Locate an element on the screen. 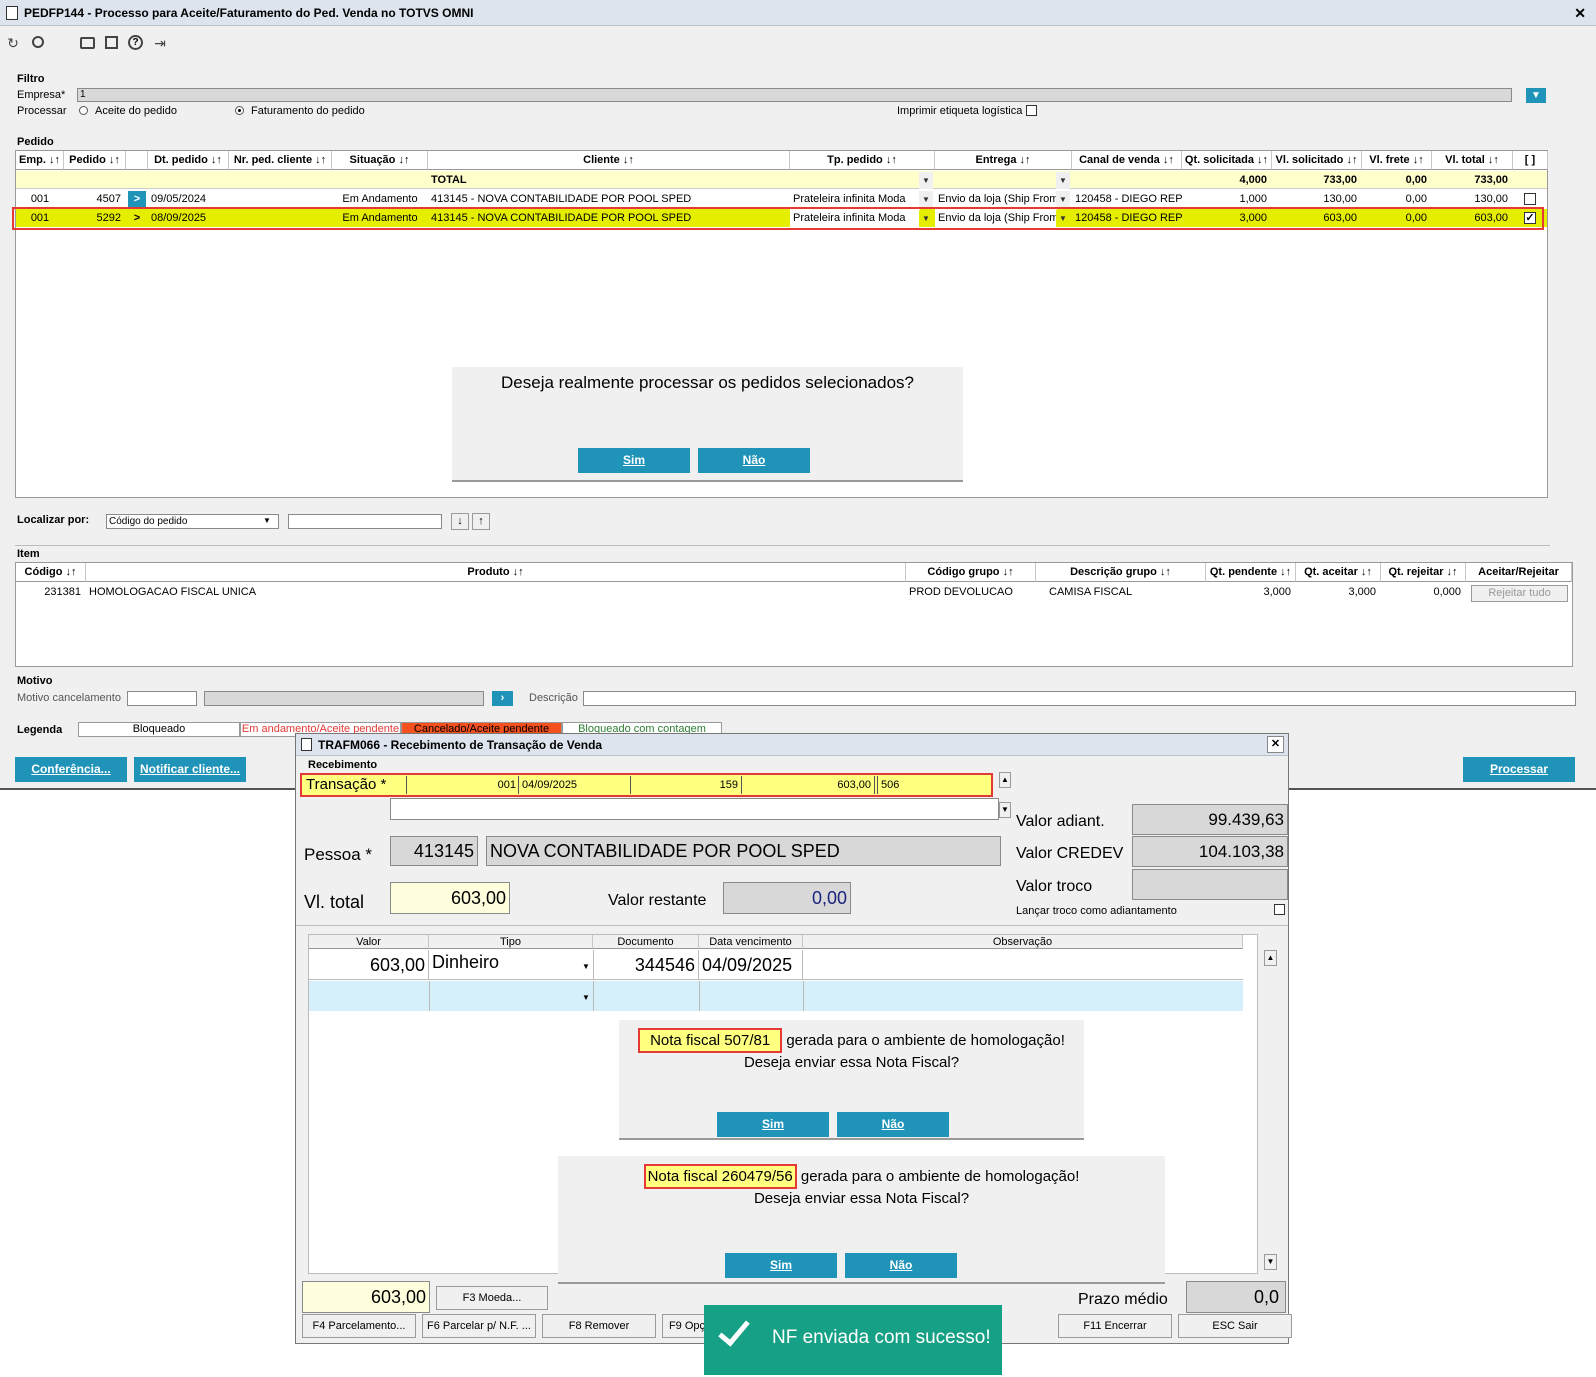  sort-up-button: ↑ is located at coordinates (481, 521).